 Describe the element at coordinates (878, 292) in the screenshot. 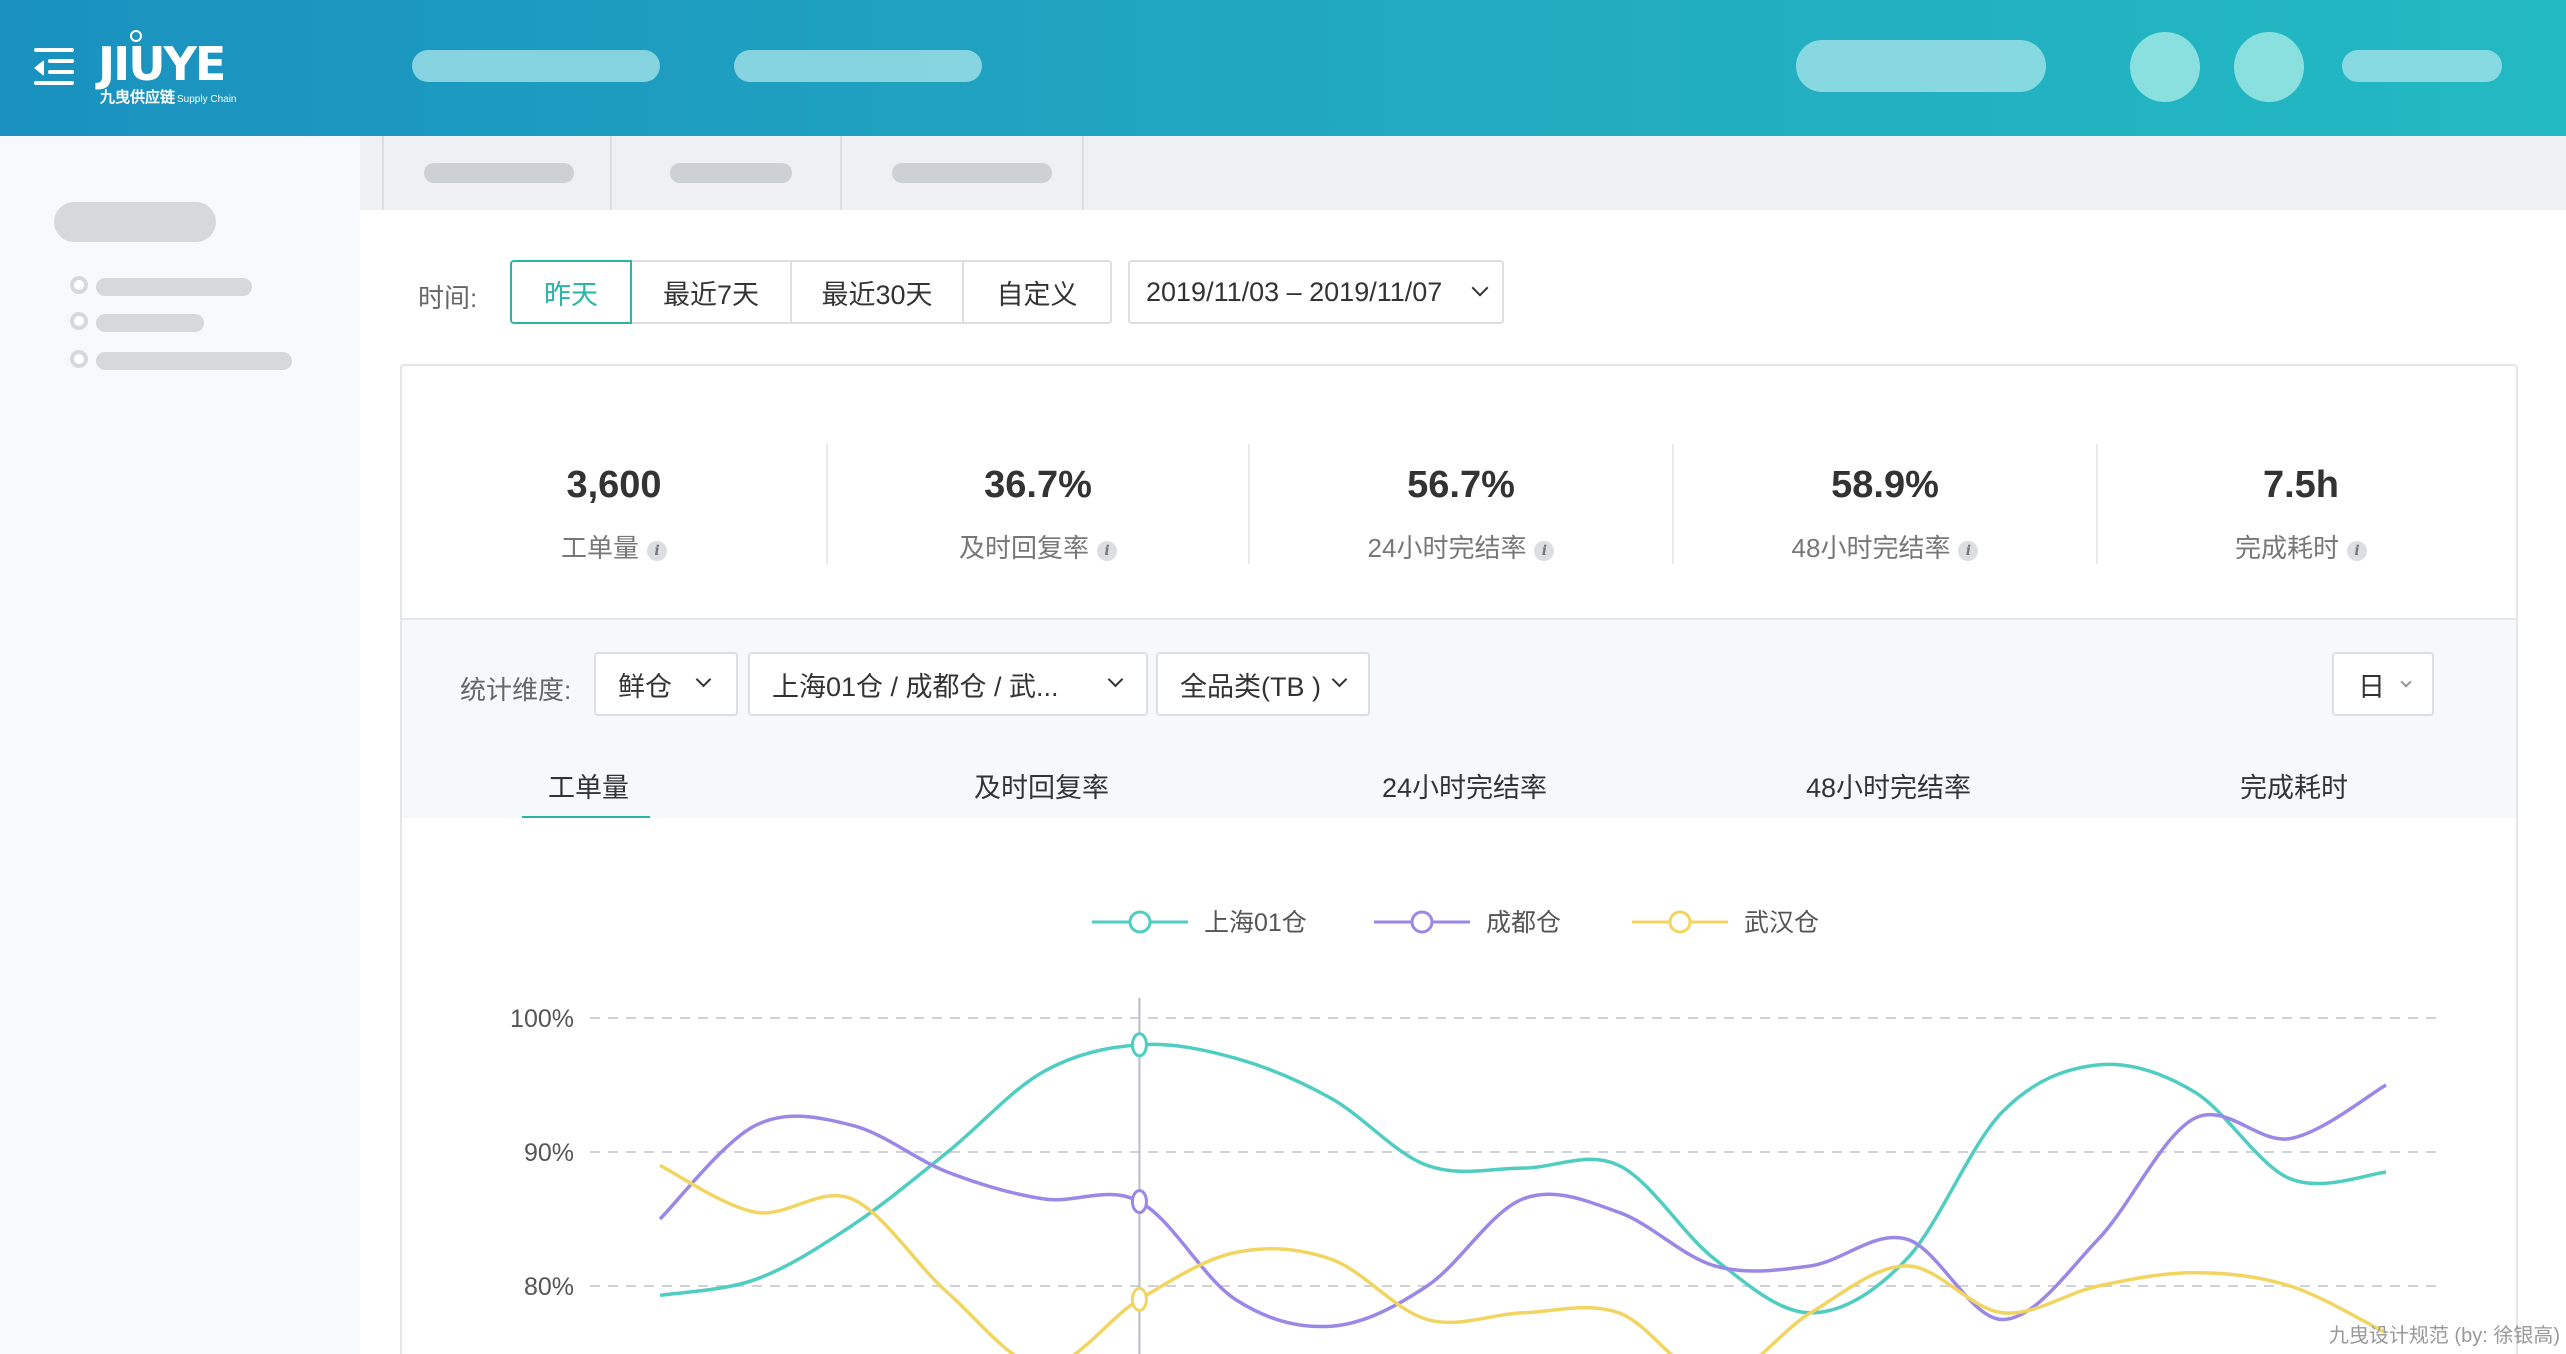

I see `segment-last-30-days: 最近30天` at that location.